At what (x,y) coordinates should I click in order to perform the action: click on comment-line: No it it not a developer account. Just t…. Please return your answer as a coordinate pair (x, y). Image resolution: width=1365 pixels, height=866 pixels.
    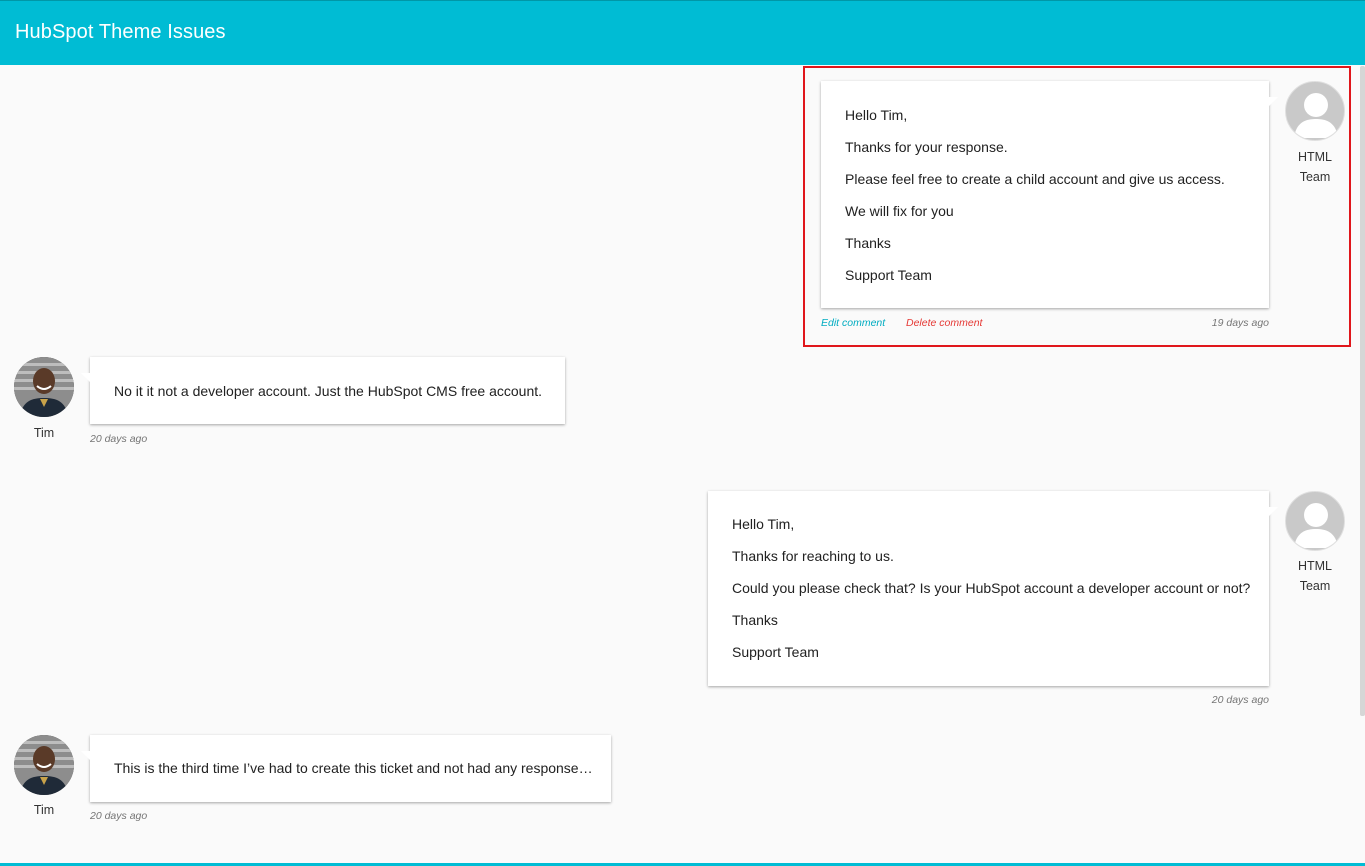
    Looking at the image, I should click on (328, 391).